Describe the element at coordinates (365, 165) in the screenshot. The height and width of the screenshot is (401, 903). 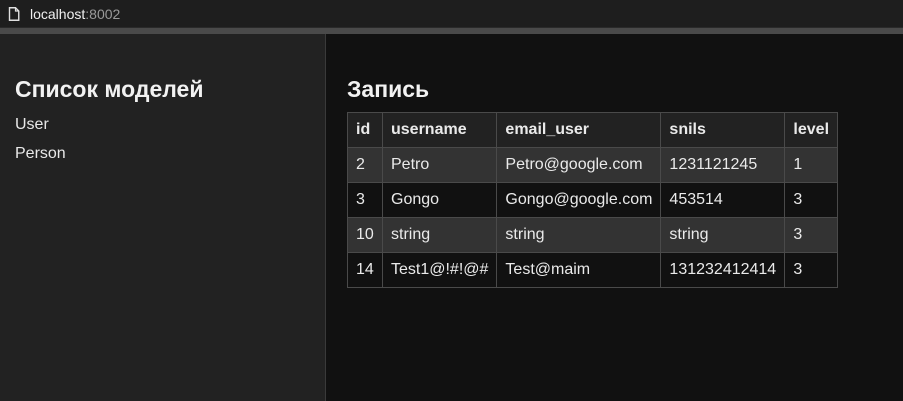
I see `cell-id: 2` at that location.